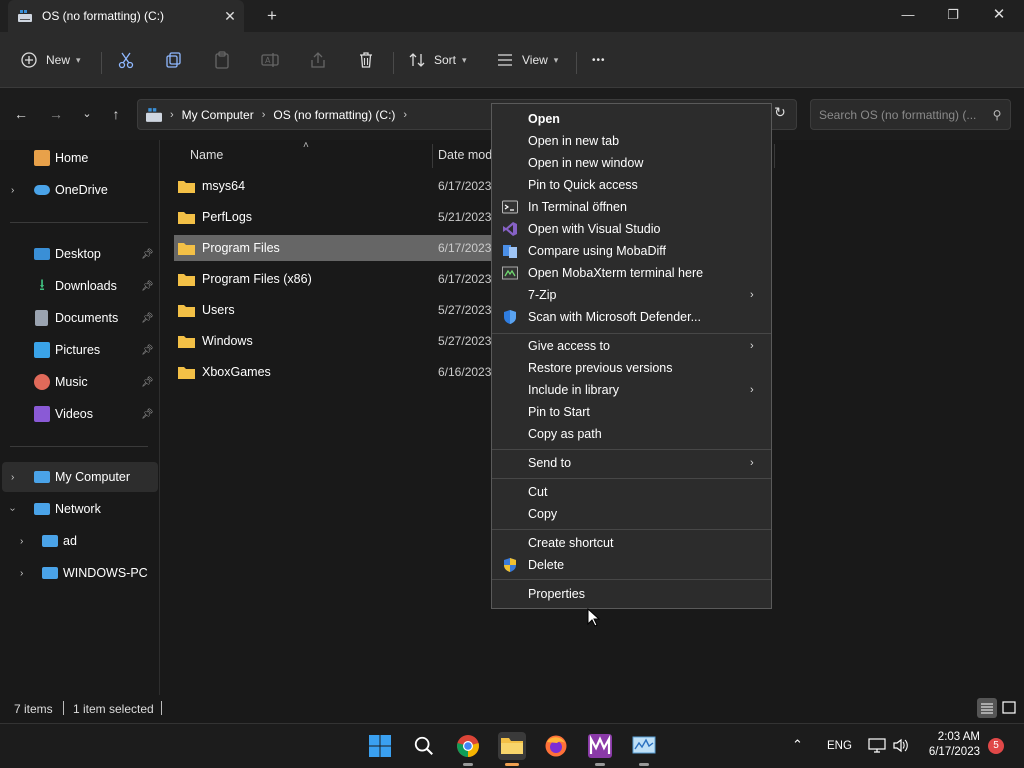 The width and height of the screenshot is (1024, 768). Describe the element at coordinates (987, 708) in the screenshot. I see `details-view-button` at that location.